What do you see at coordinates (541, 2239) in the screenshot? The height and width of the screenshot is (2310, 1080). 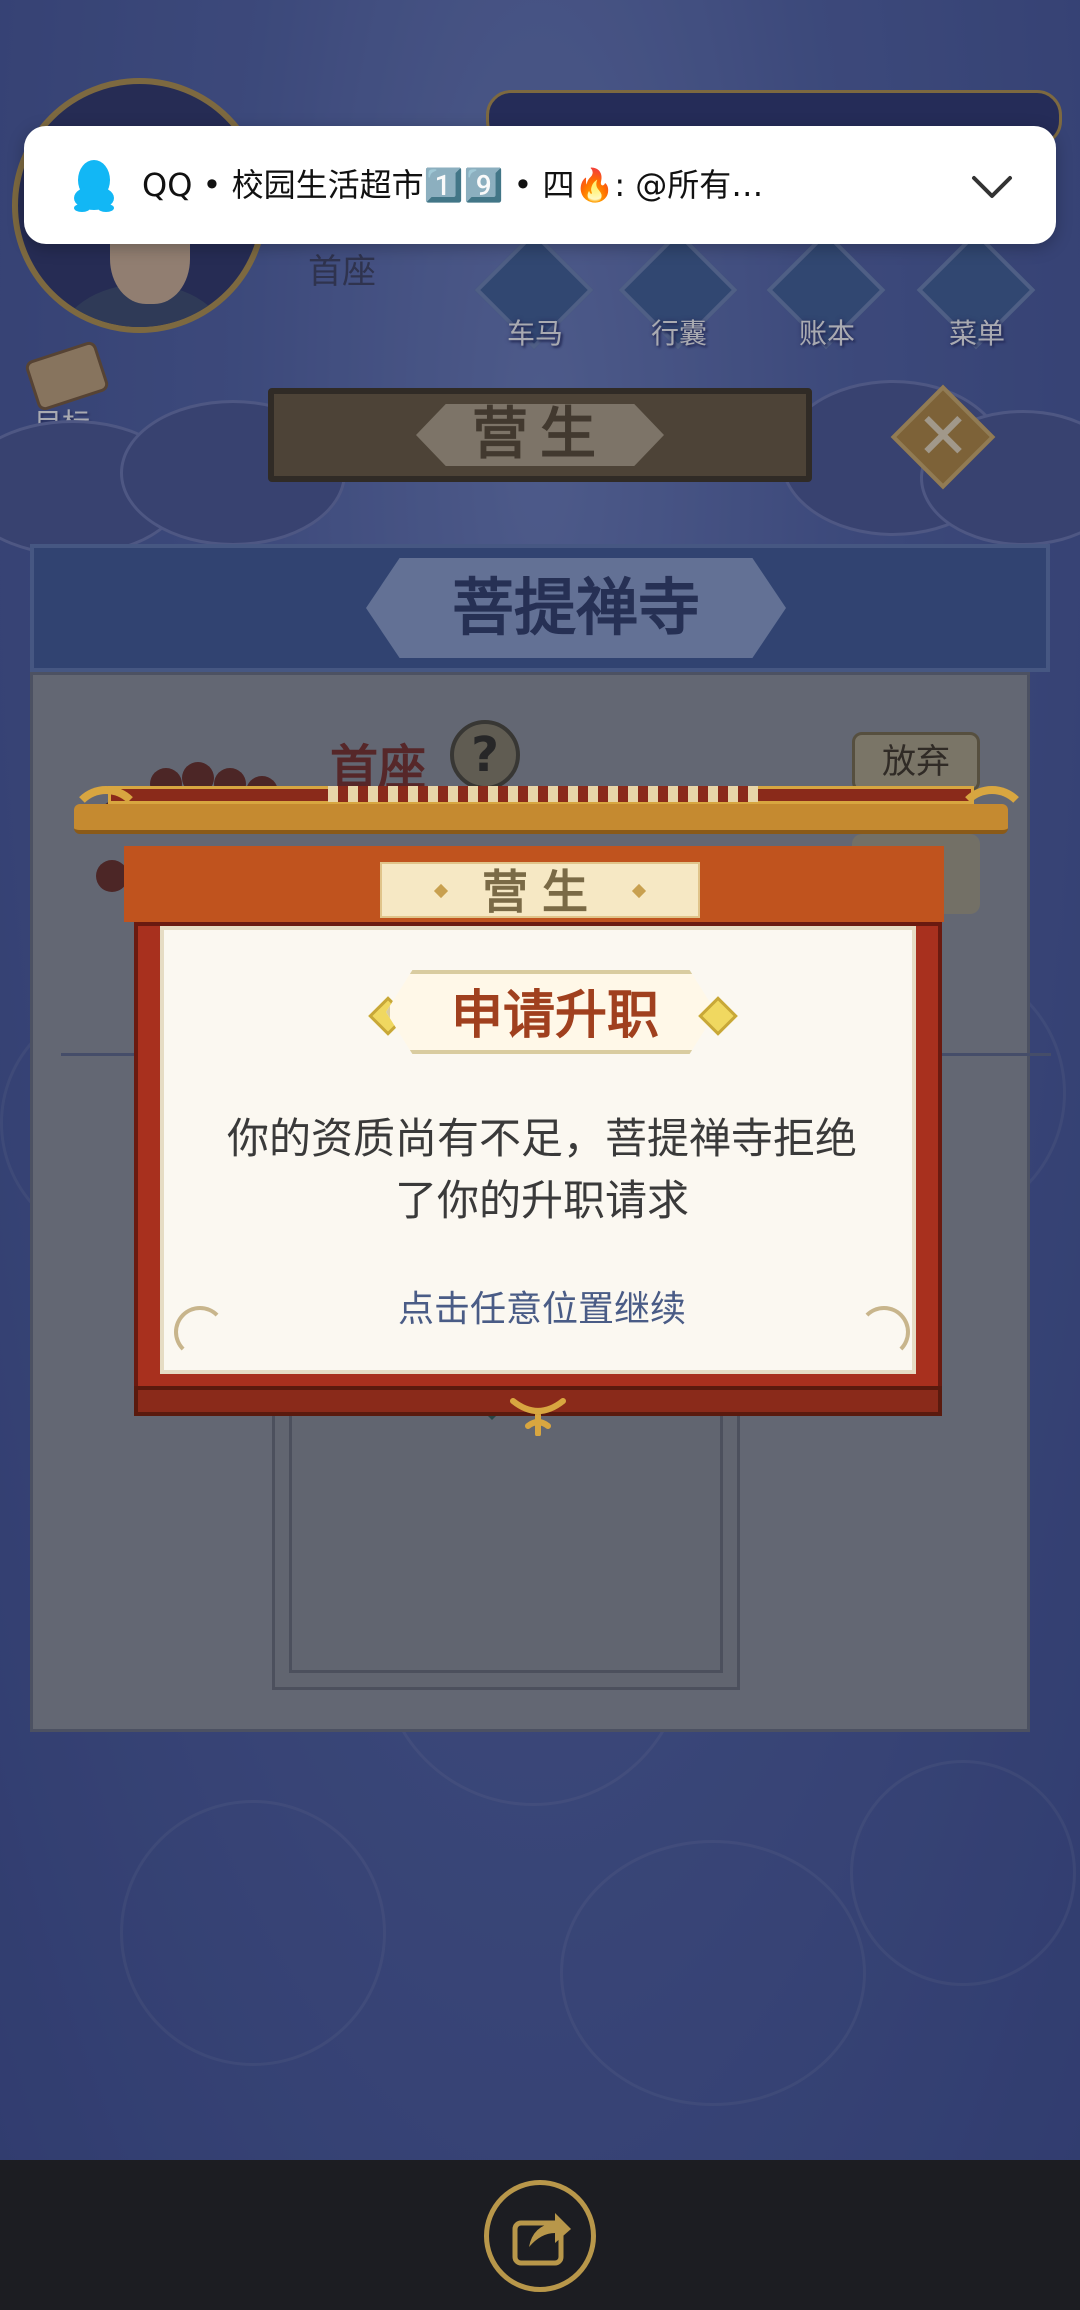 I see `share-icon` at bounding box center [541, 2239].